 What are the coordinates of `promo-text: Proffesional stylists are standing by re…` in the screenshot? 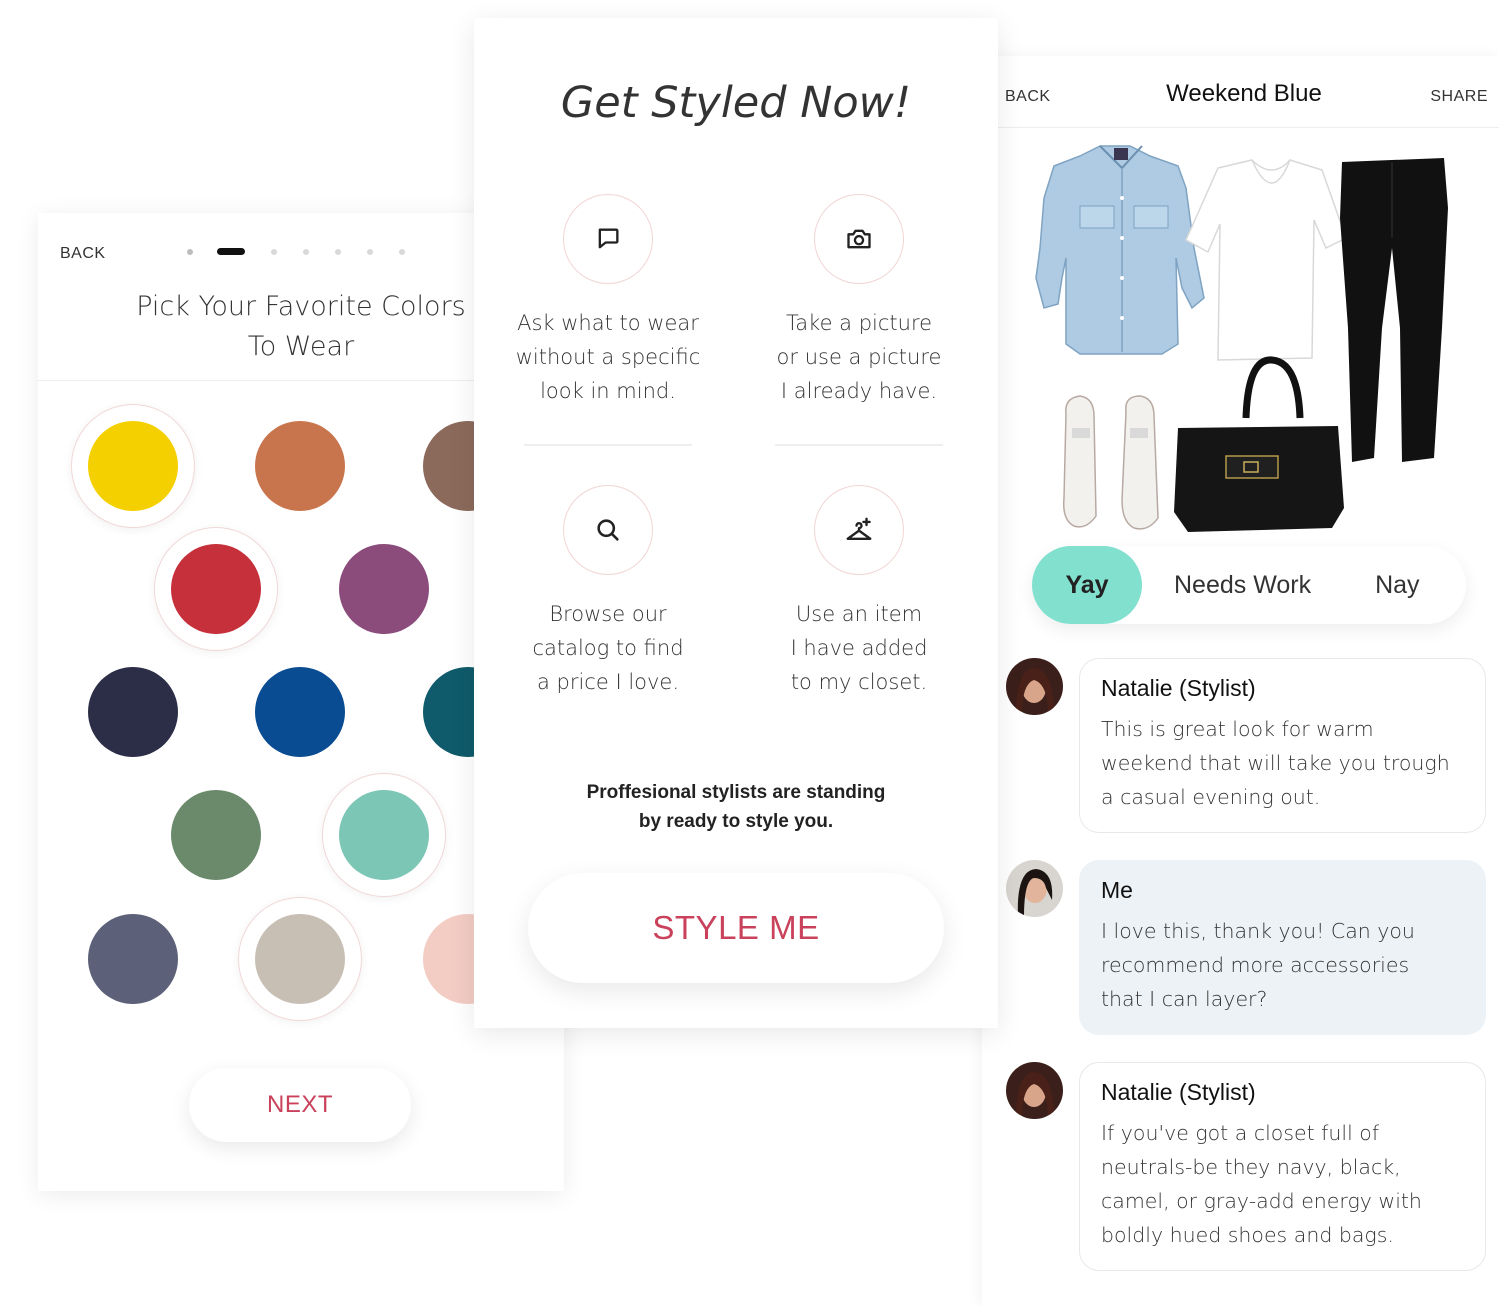 It's located at (736, 807).